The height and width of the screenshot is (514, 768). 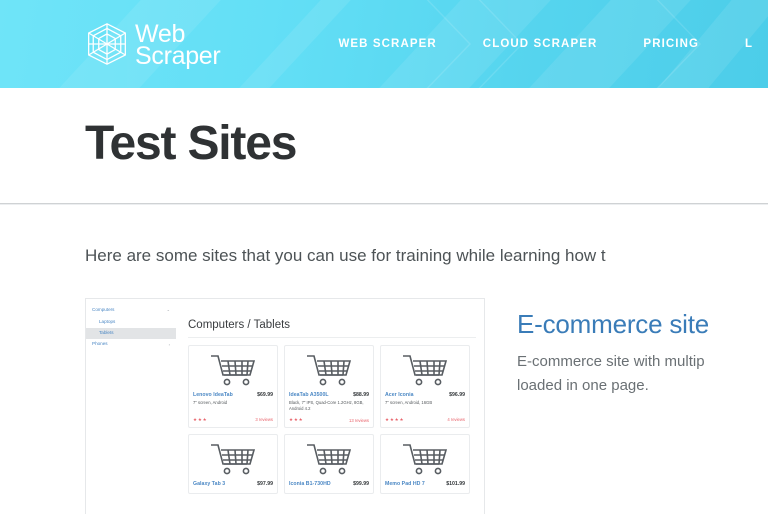 What do you see at coordinates (457, 394) in the screenshot?
I see `product-price: $96.99` at bounding box center [457, 394].